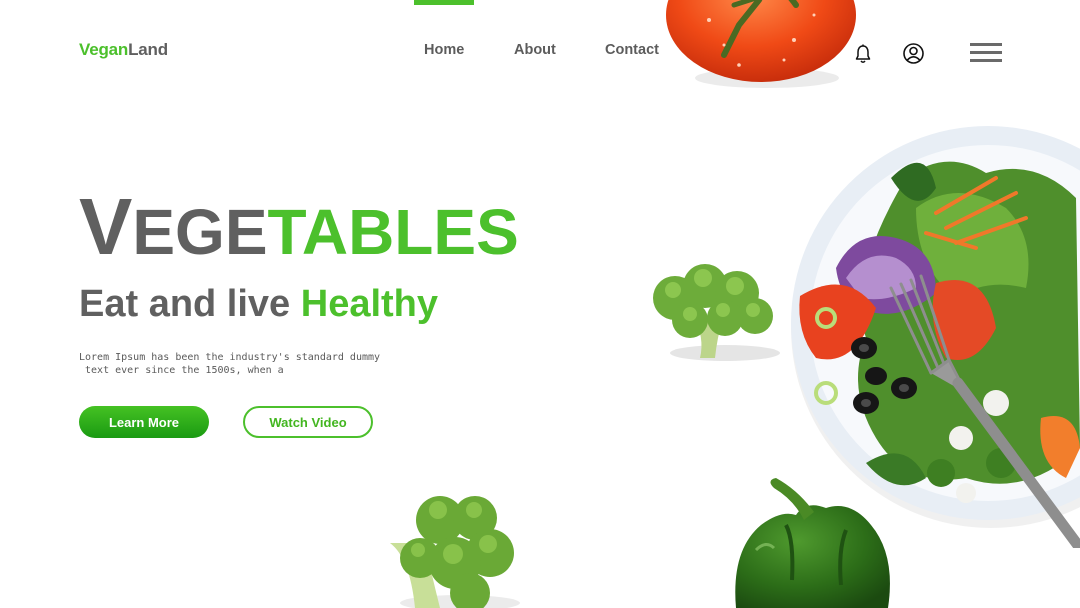 The width and height of the screenshot is (1080, 608). Describe the element at coordinates (190, 304) in the screenshot. I see `hero-tagline-part1: Eat and live` at that location.